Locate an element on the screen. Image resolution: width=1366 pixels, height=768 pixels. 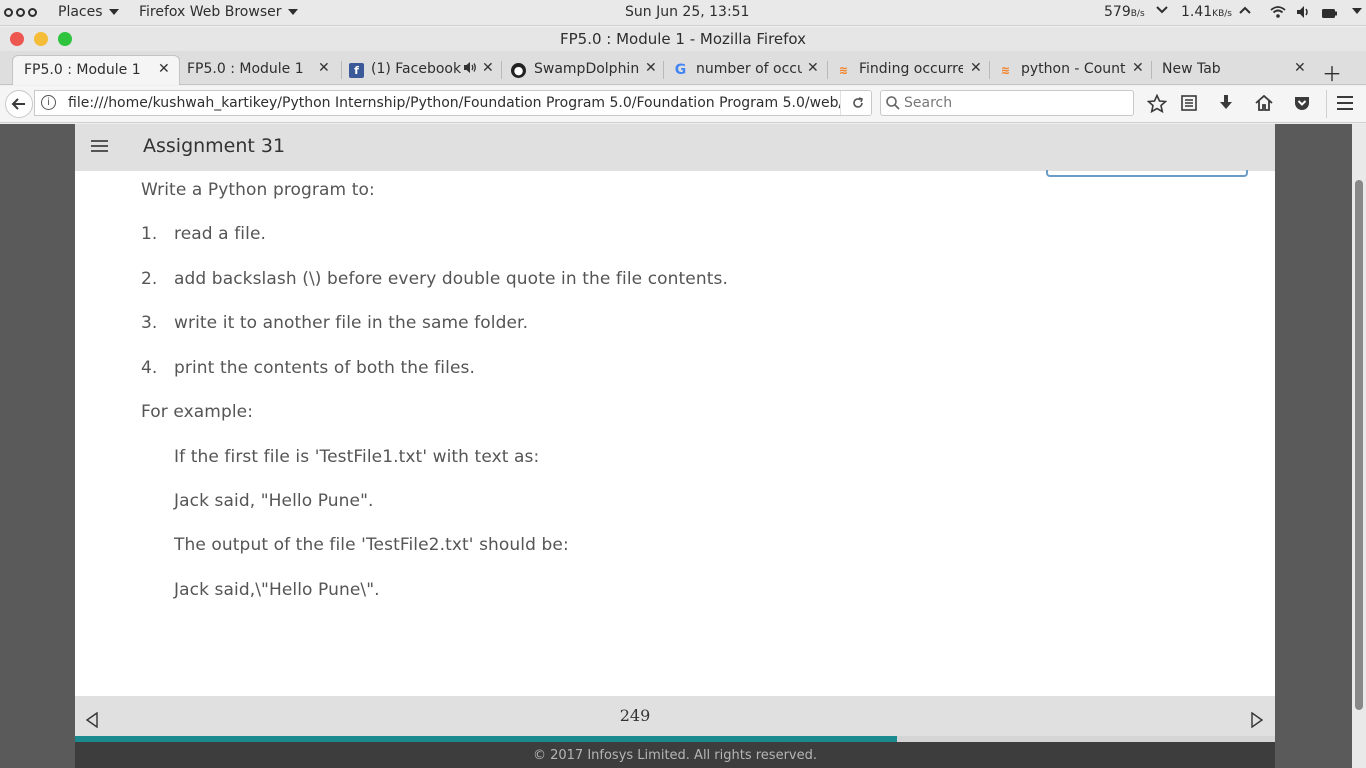
places-menu-label: Places is located at coordinates (80, 12).